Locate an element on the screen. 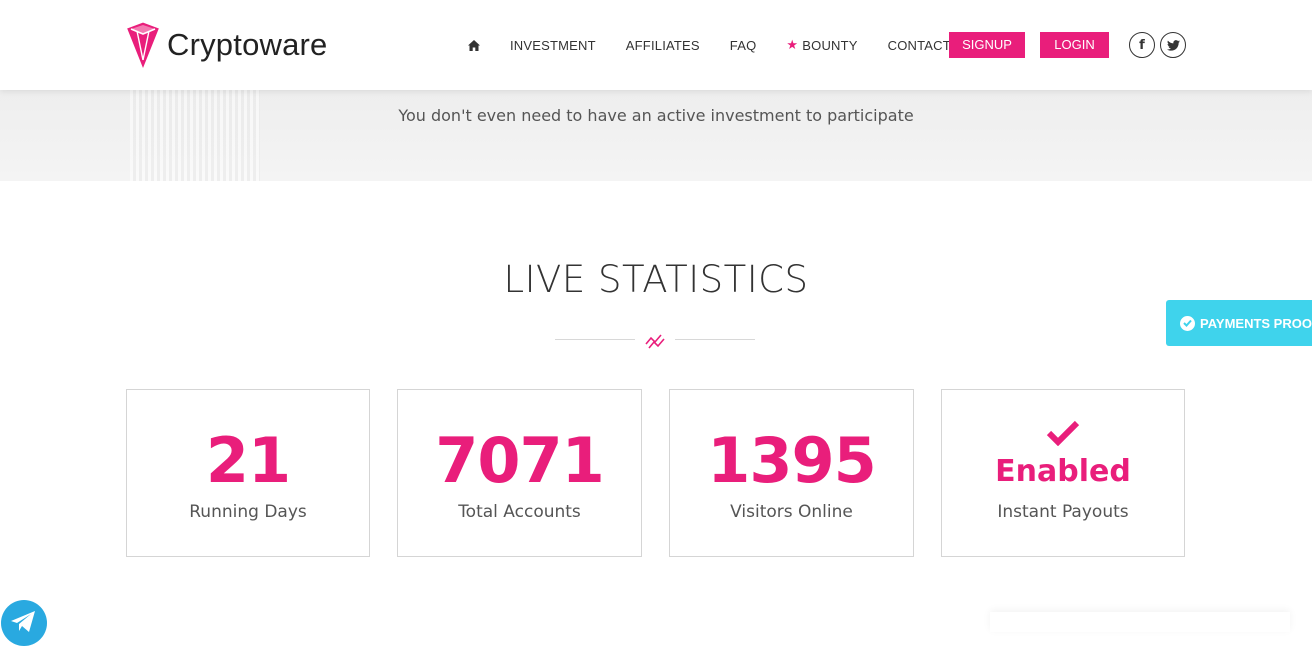 Image resolution: width=1312 pixels, height=646 pixels. nav-bounty-label: BOUNTY is located at coordinates (830, 45).